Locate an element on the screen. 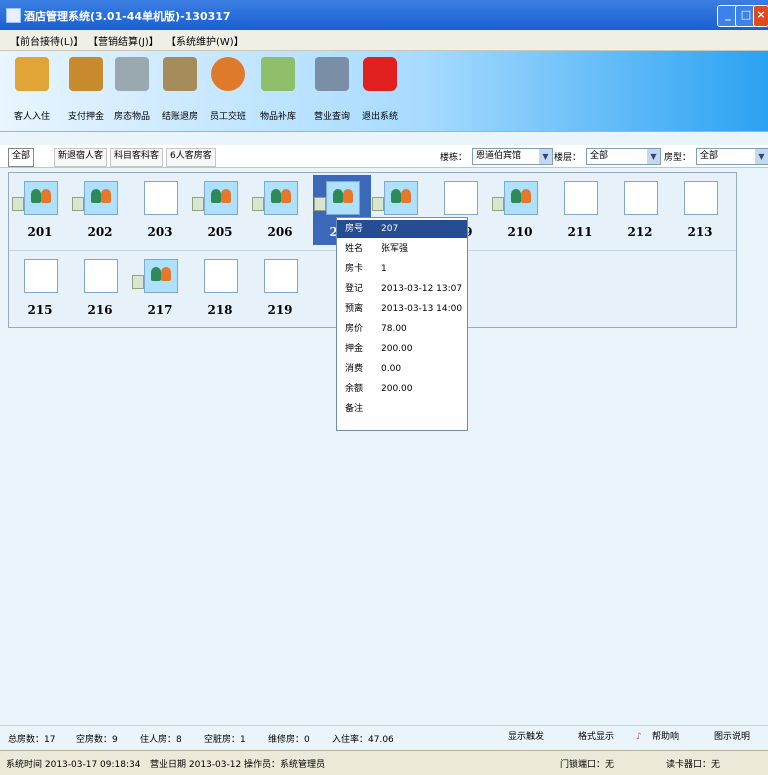 Image resolution: width=768 pixels, height=775 pixels. toolbar-label: 营业查询 is located at coordinates (331, 117).